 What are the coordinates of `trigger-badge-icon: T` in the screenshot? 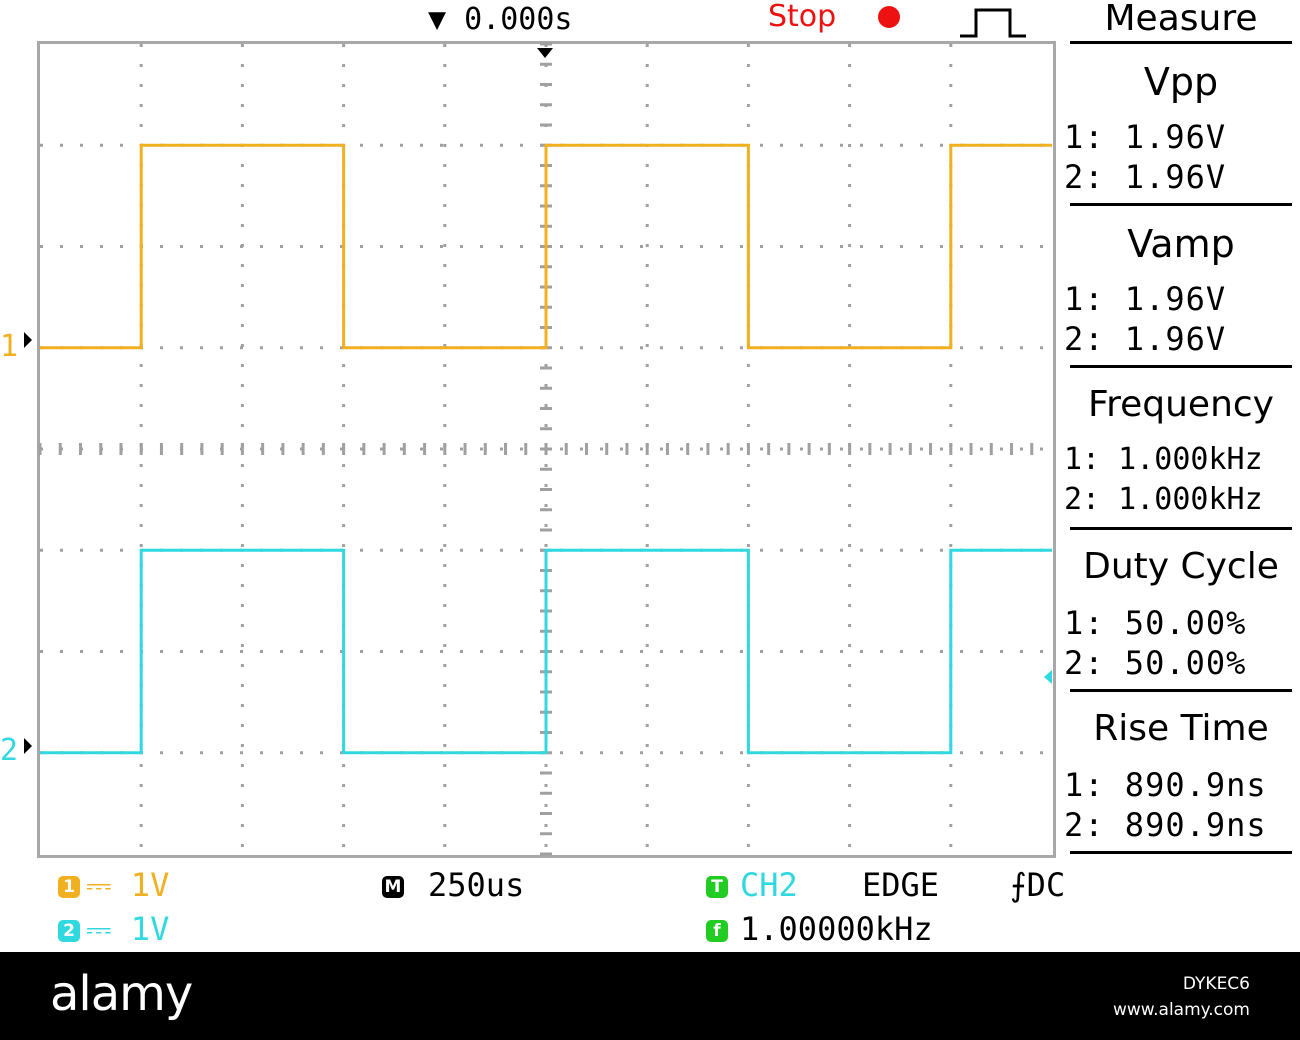 It's located at (717, 887).